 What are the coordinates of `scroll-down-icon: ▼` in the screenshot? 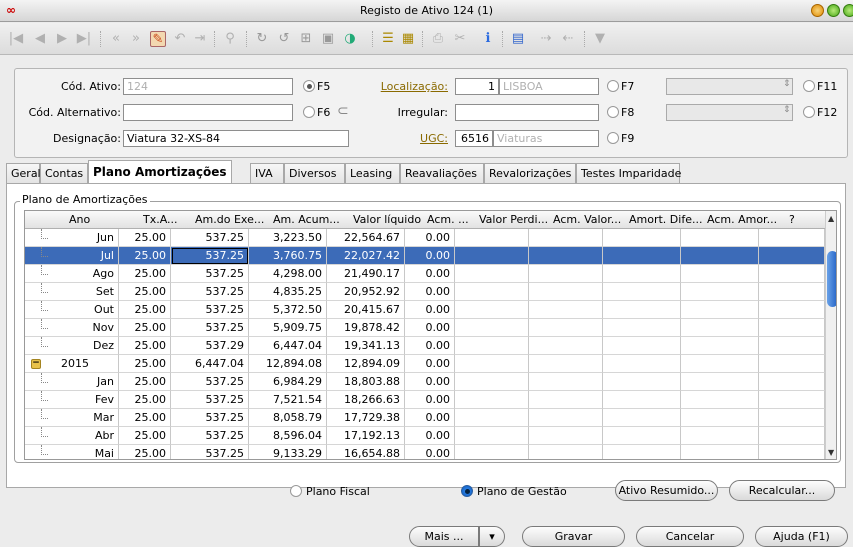 It's located at (831, 452).